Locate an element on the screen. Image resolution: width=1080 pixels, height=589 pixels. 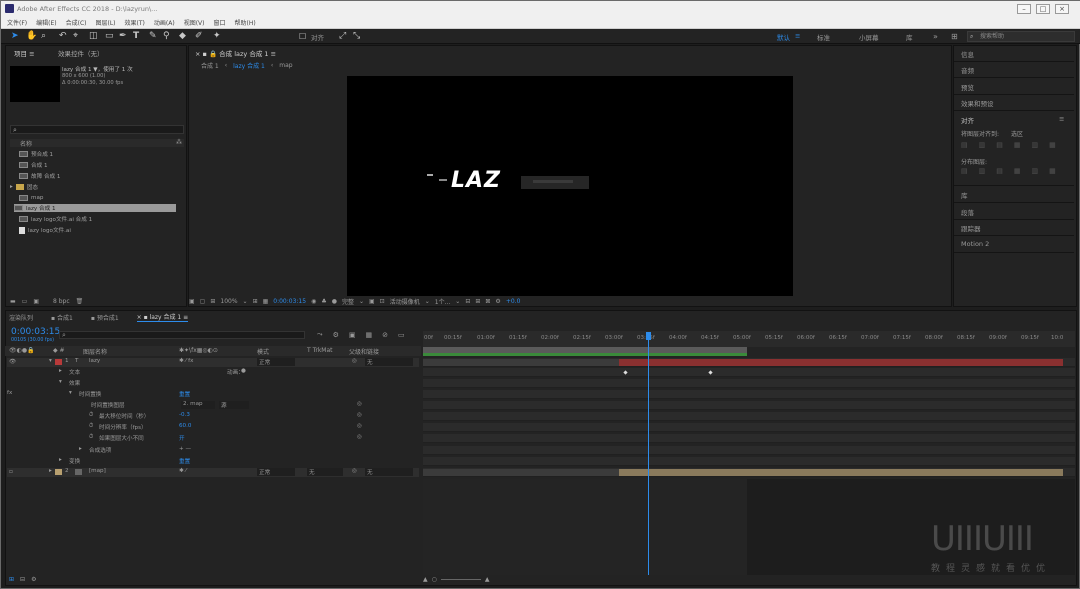
fast-preview-icon: ⊞ is located at coordinates (477, 301).